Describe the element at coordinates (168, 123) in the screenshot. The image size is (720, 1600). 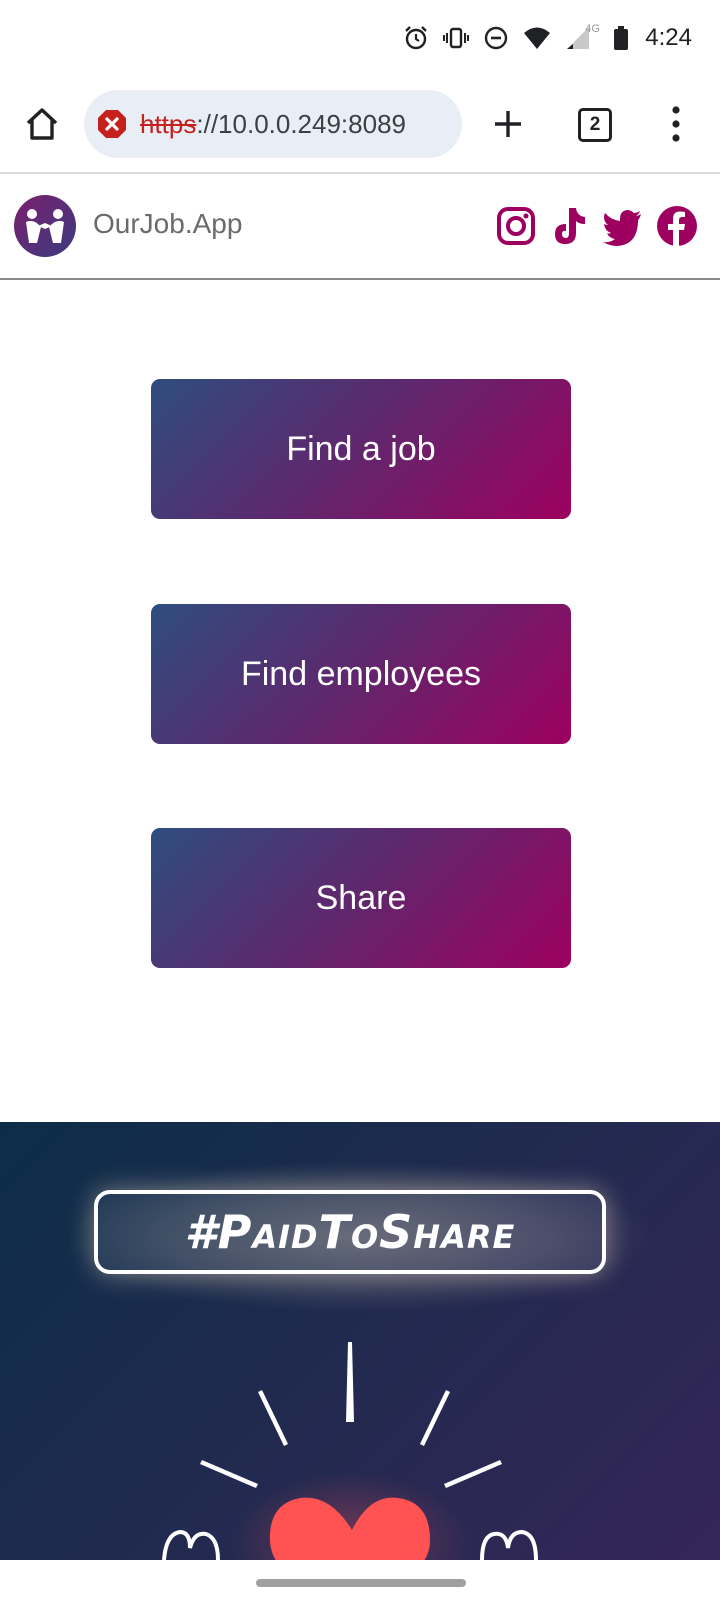
I see `url-scheme: https` at that location.